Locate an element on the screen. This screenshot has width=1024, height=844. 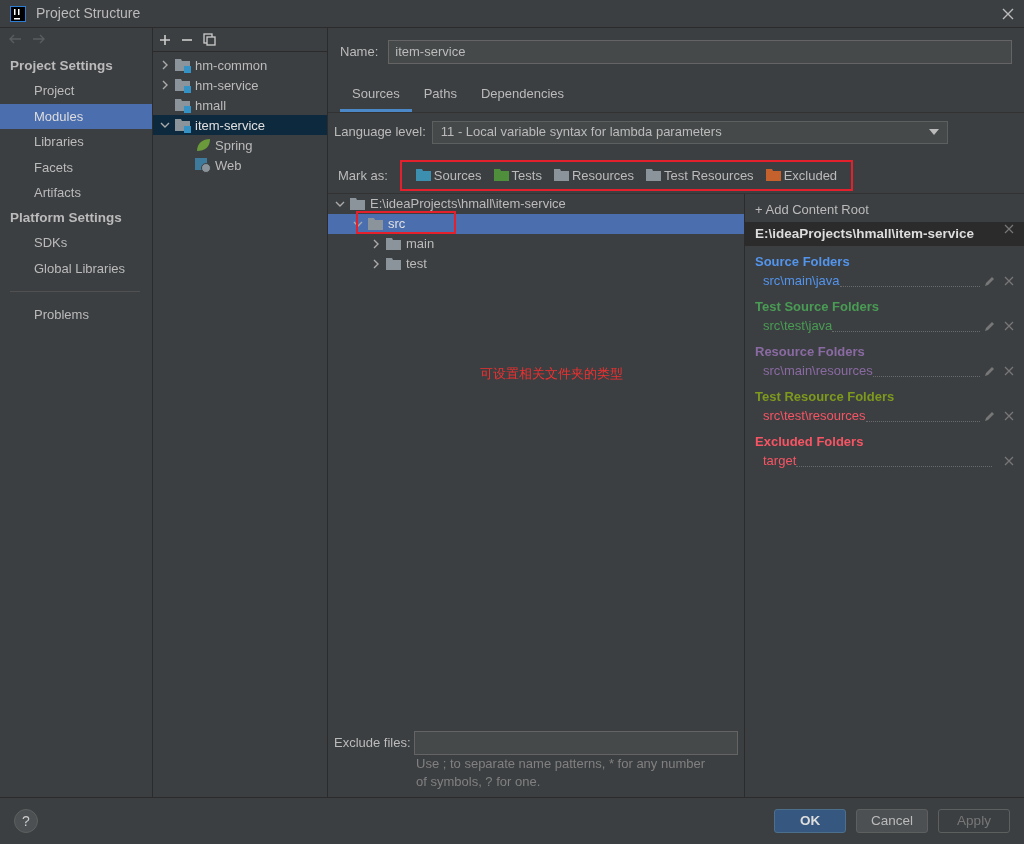
module-name: hm-common is located at coordinates (231, 65).